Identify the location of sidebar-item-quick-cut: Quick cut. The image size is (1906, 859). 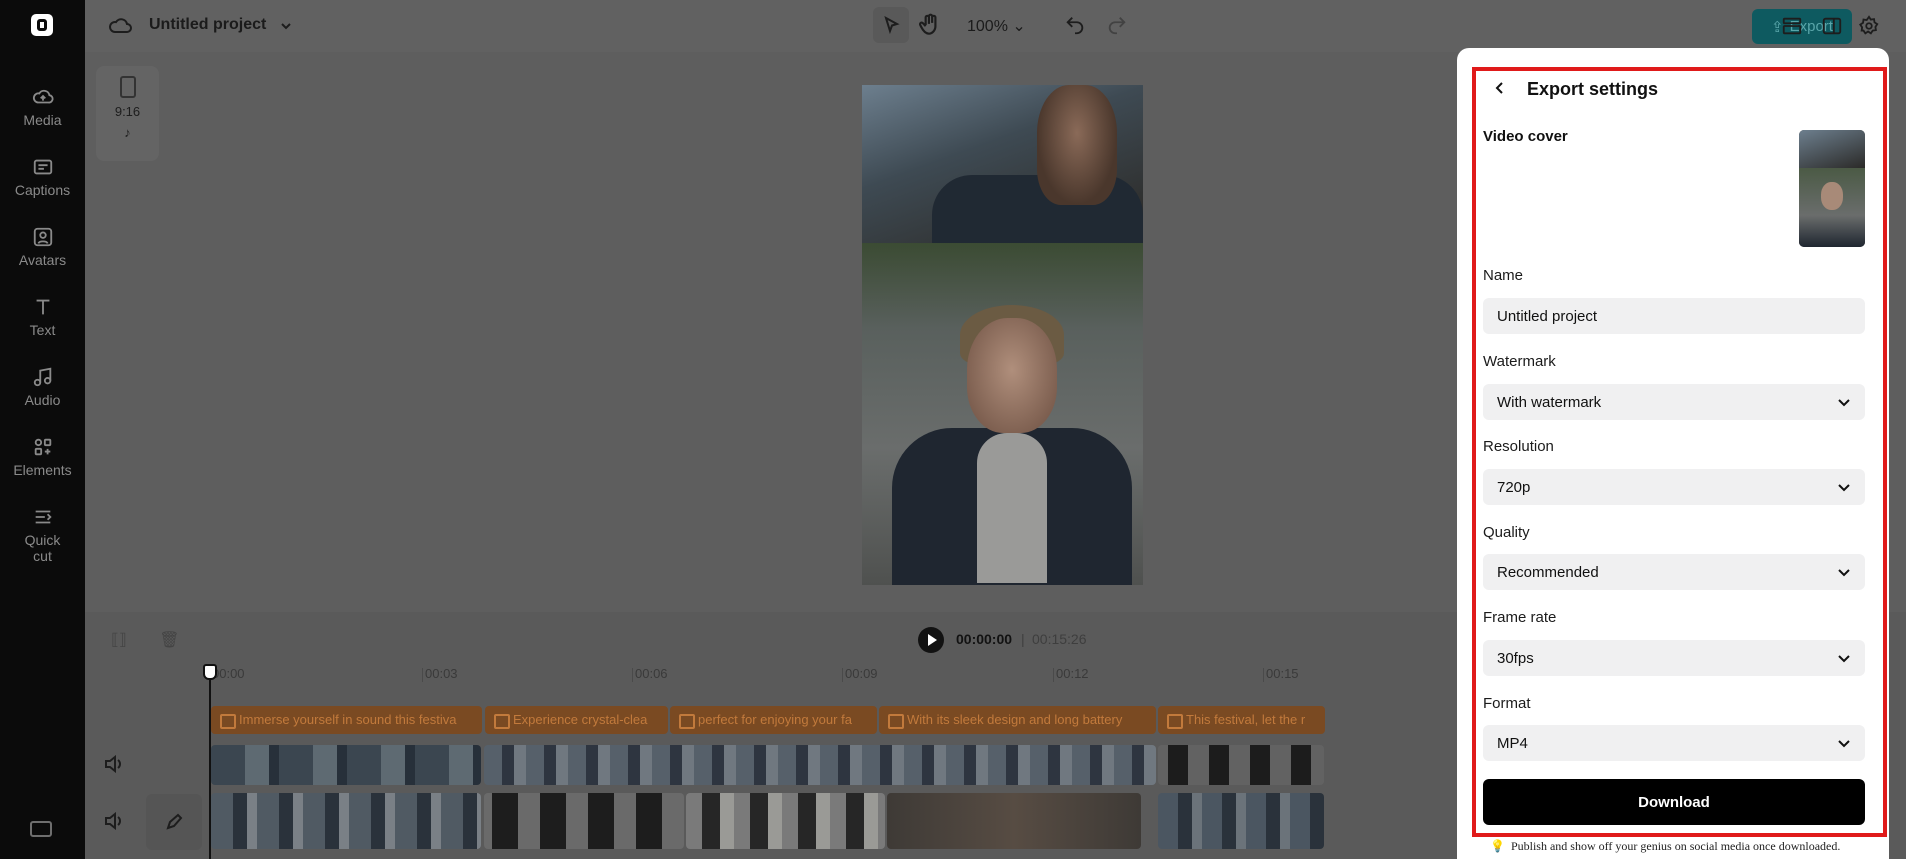
(42, 535).